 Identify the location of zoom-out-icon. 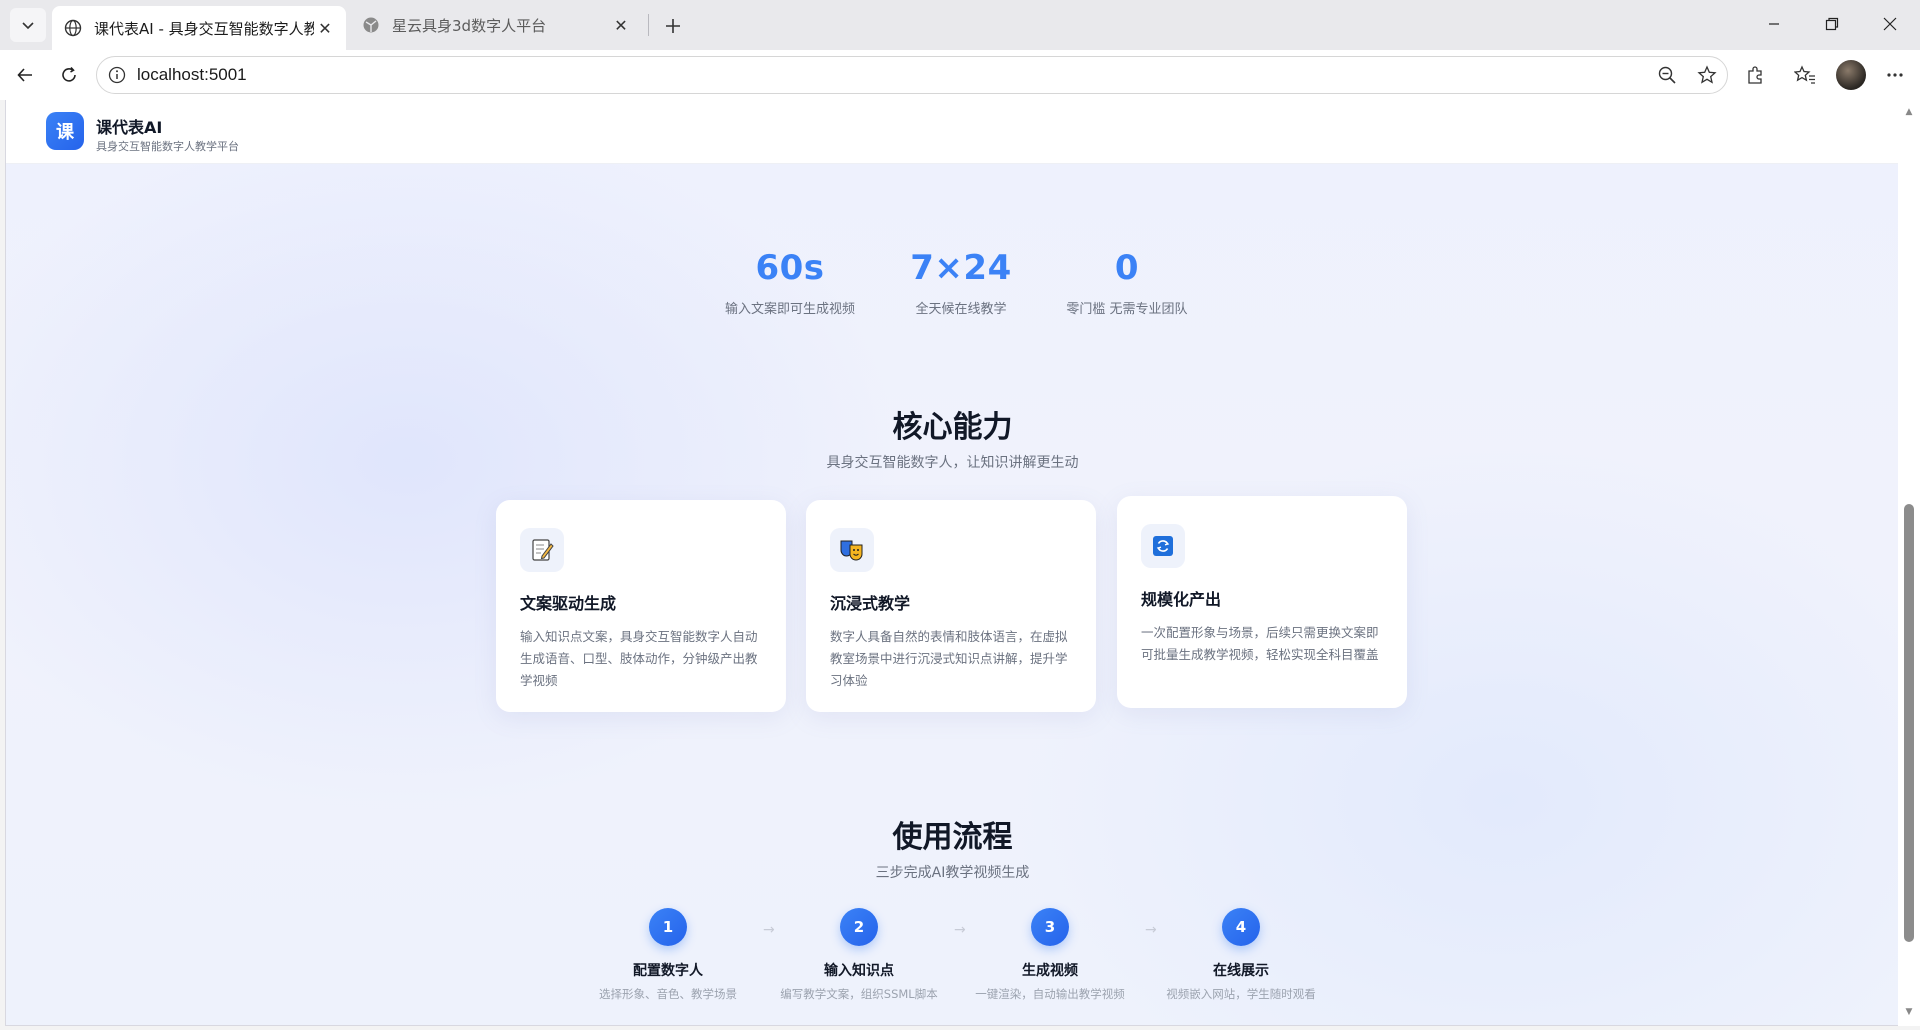
(1667, 75).